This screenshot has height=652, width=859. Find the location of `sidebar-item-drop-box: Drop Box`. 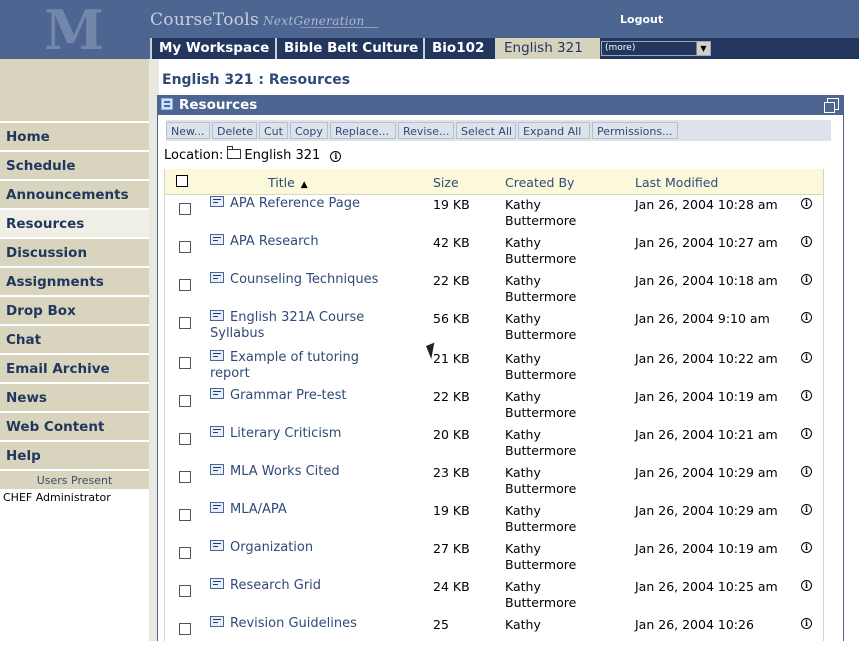

sidebar-item-drop-box: Drop Box is located at coordinates (74, 309).